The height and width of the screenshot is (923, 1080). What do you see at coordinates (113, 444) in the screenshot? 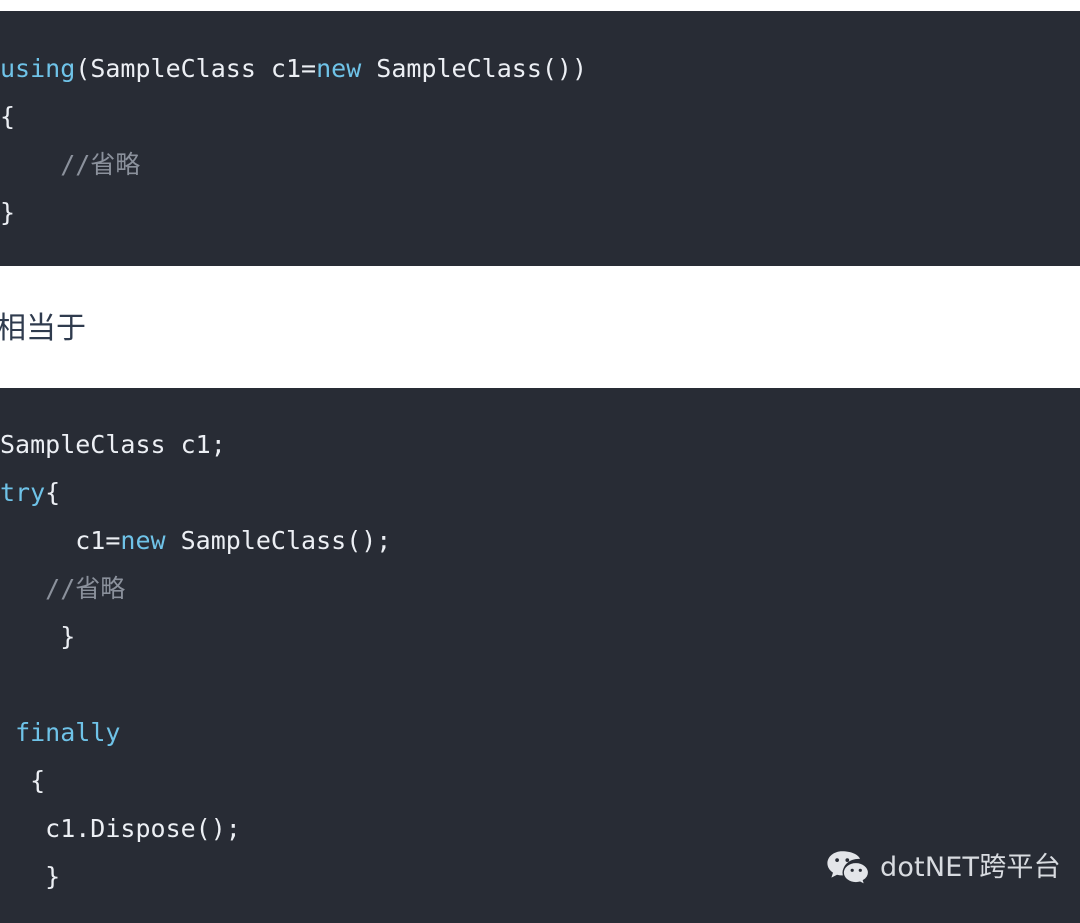
I see `code-token-plain: SampleClass c1;` at bounding box center [113, 444].